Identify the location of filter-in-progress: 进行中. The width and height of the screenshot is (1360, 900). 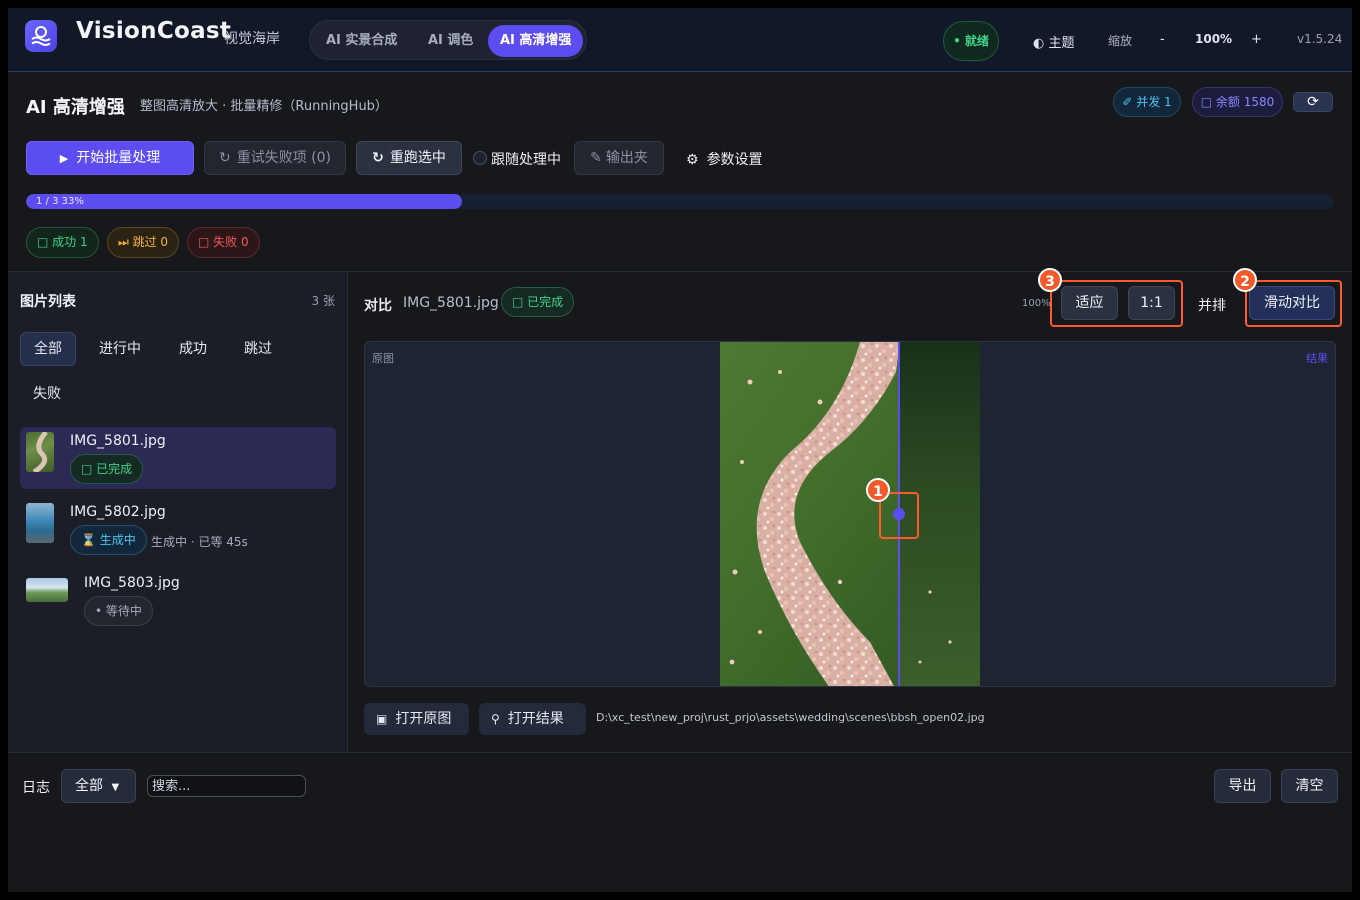
(120, 349).